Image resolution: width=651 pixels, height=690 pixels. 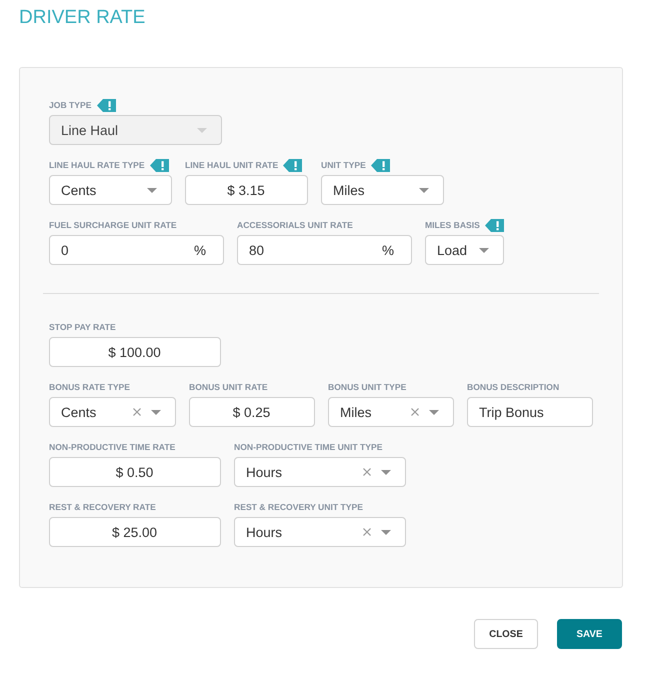 I want to click on input-field: $ 0.25, so click(x=252, y=412).